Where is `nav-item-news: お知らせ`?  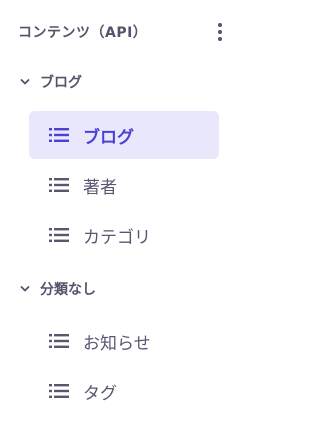 nav-item-news: お知らせ is located at coordinates (124, 341).